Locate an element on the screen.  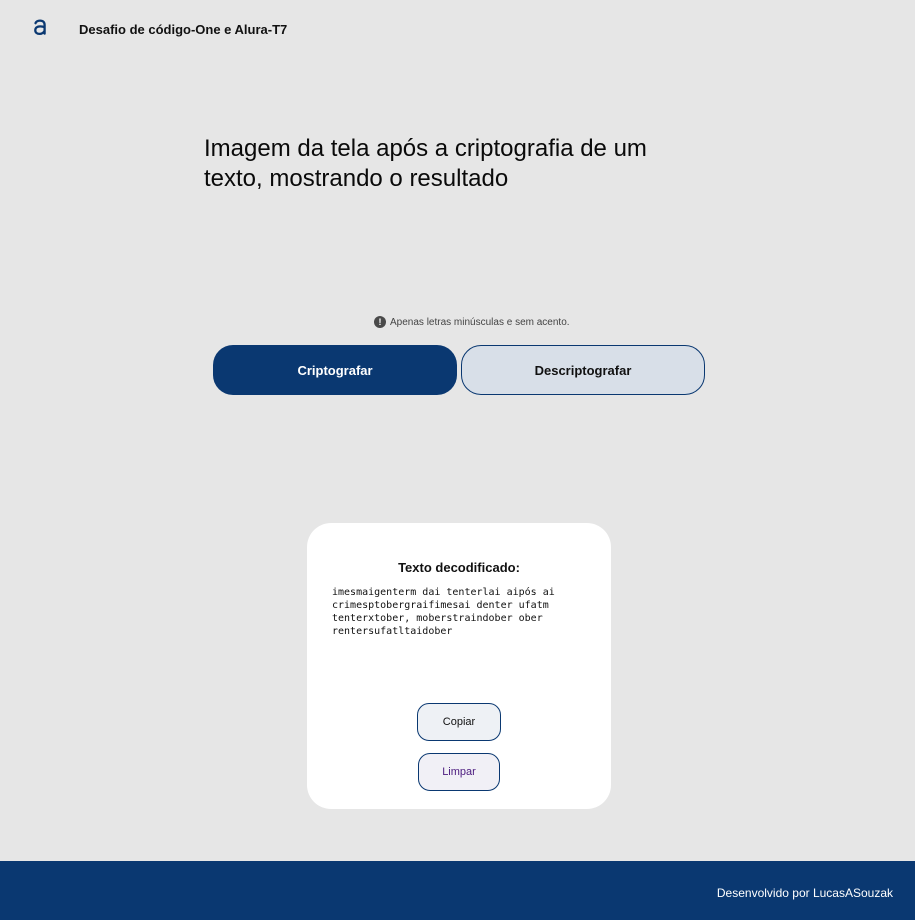
decrypt-button: Descriptografar is located at coordinates (583, 370).